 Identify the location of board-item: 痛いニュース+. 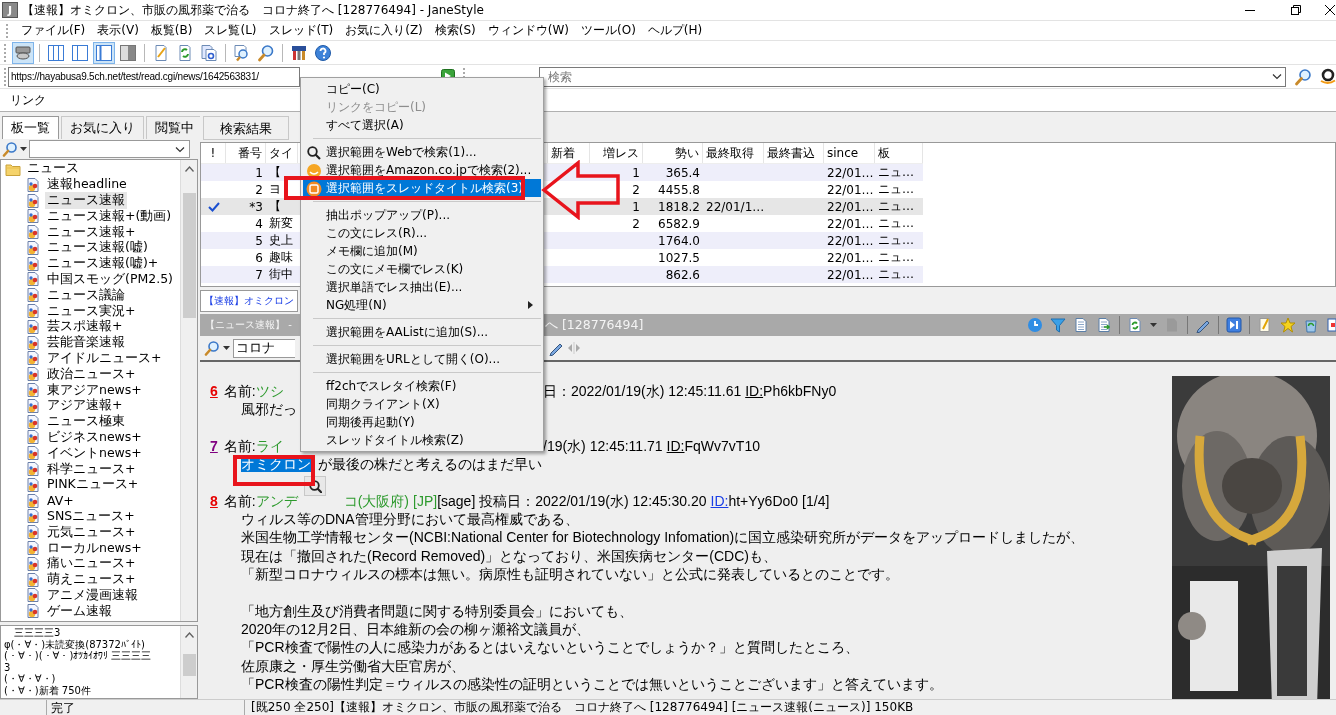
(91, 564).